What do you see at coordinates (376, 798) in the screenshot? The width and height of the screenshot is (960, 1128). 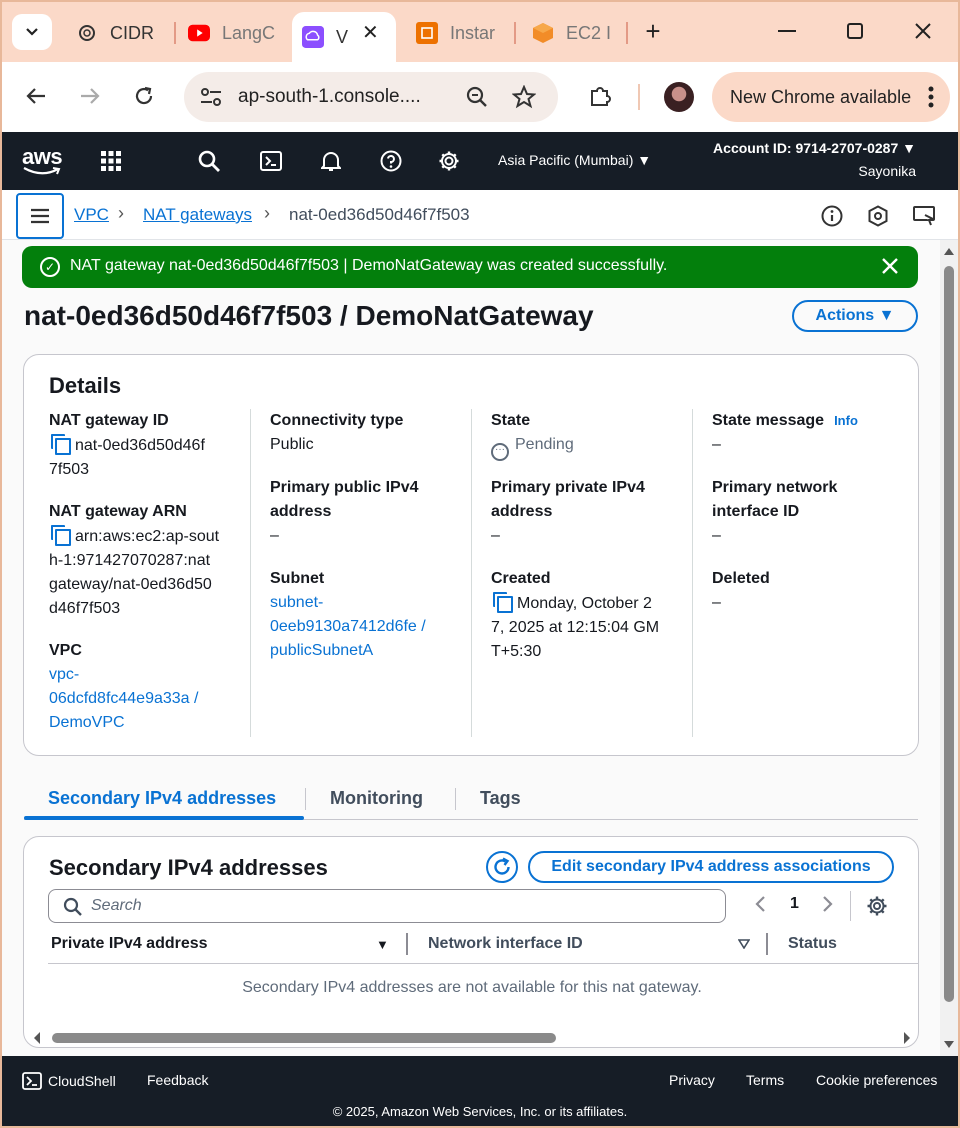 I see `tab-monitoring: Monitoring` at bounding box center [376, 798].